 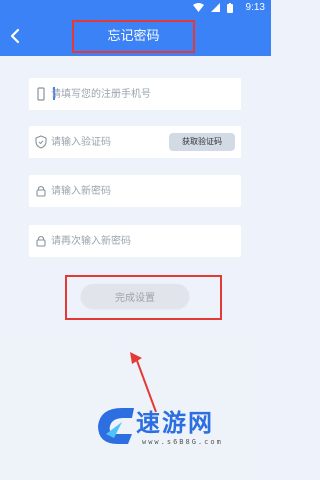 I want to click on watermark-brand: 速游网, so click(x=175, y=423).